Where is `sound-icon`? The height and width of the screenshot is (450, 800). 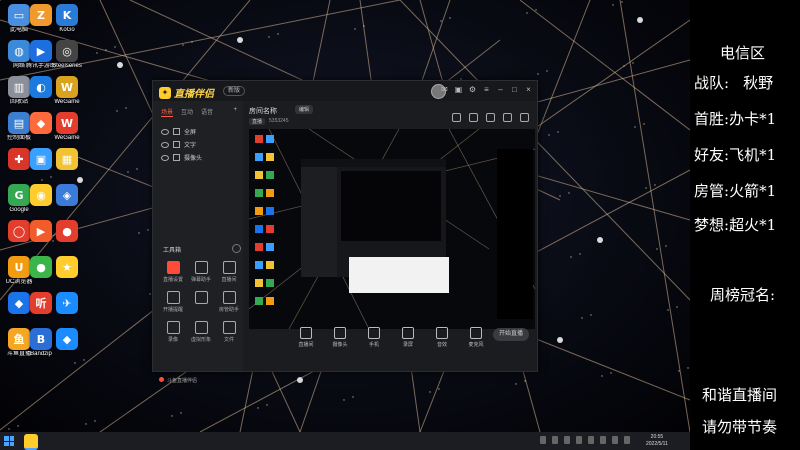
sound-icon is located at coordinates (442, 333).